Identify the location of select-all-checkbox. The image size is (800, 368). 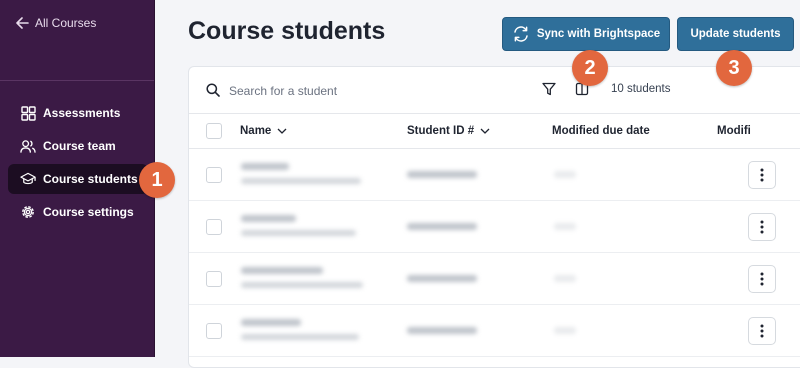
(214, 131).